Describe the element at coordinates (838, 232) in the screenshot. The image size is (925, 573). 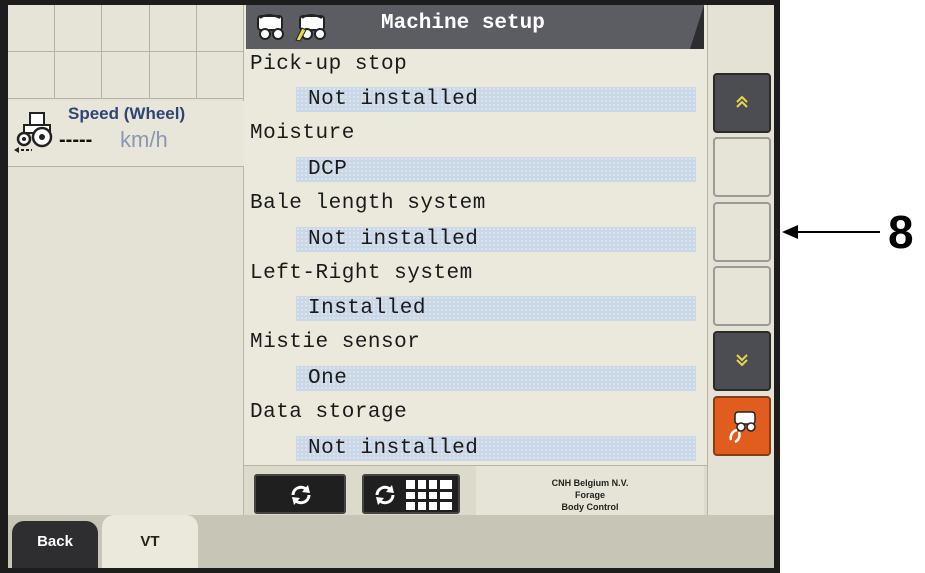
I see `callout-line` at that location.